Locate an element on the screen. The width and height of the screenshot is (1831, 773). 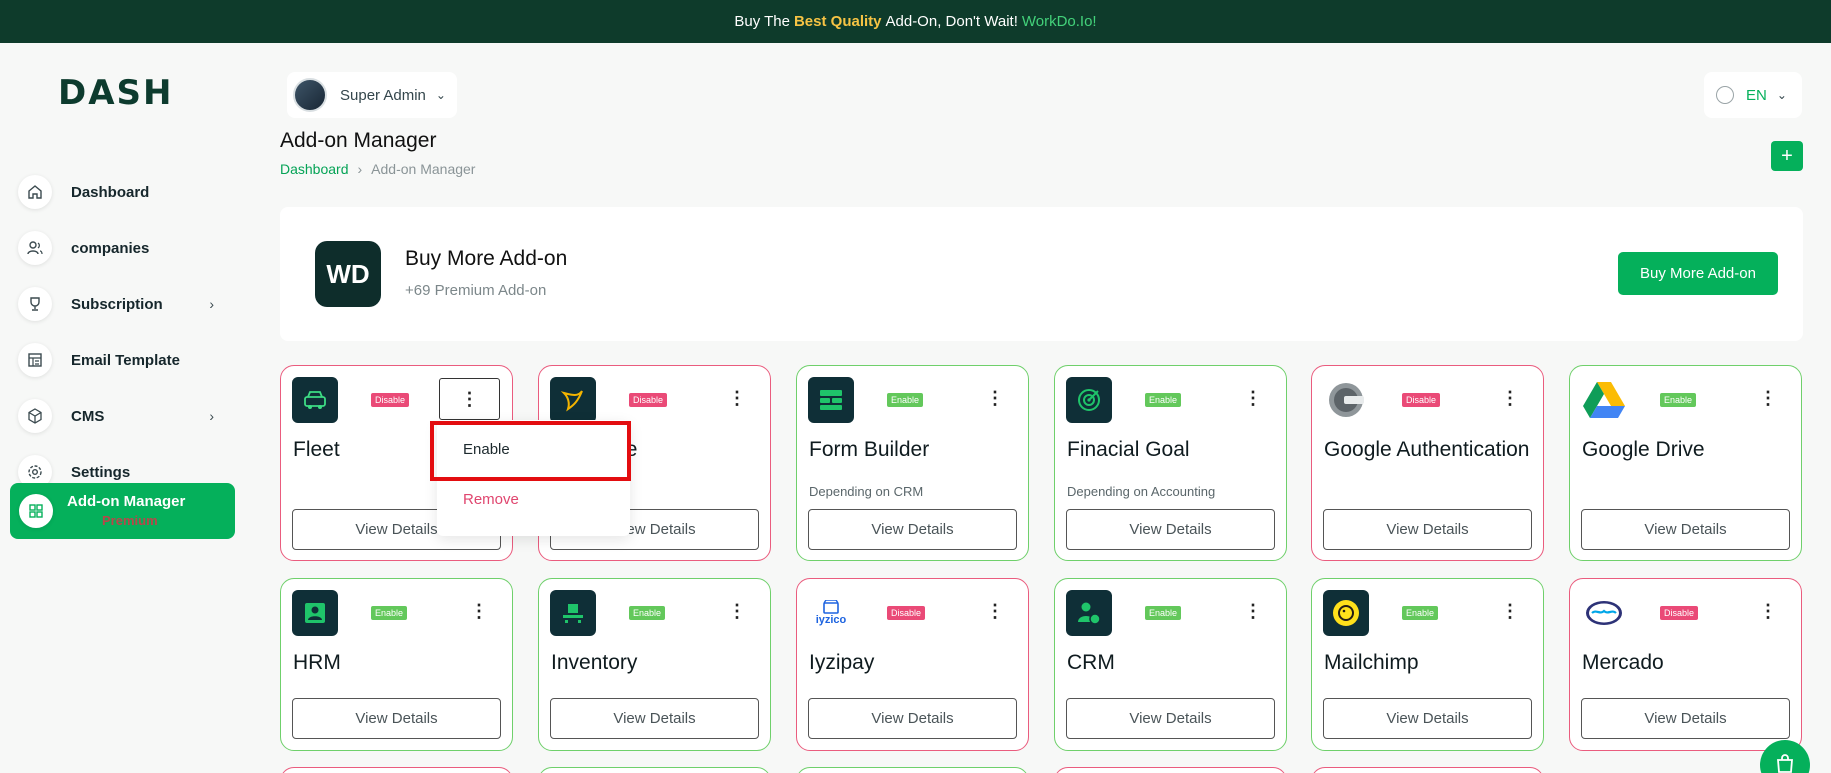
grid-icon is located at coordinates (36, 511).